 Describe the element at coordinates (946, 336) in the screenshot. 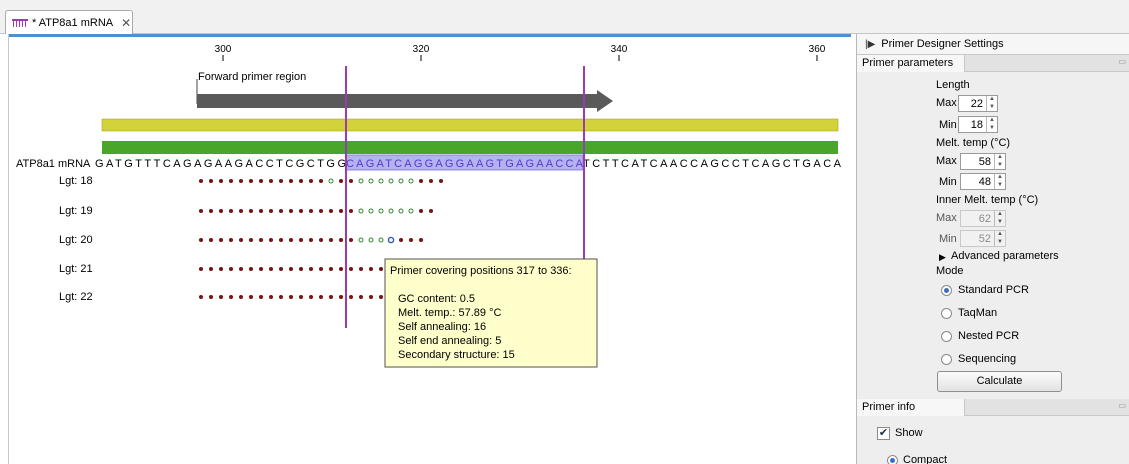

I see `mode-nested-pcr-radio` at that location.